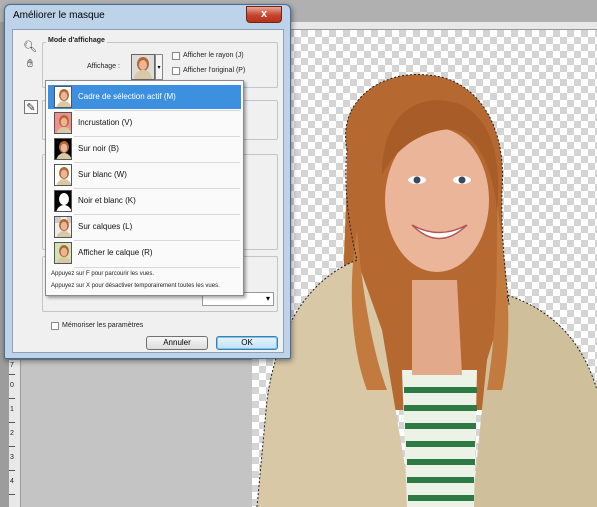  I want to click on overlay-thumbnail, so click(63, 123).